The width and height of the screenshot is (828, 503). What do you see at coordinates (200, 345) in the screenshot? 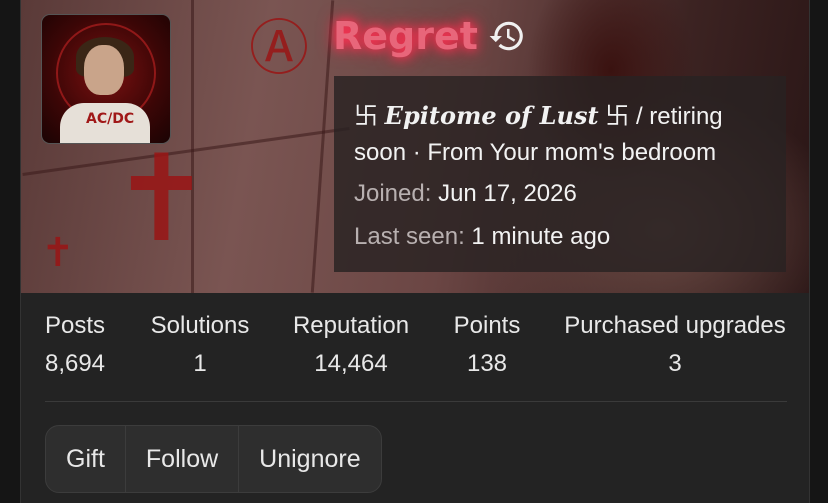
I see `stat-solutions: Solutions 1` at bounding box center [200, 345].